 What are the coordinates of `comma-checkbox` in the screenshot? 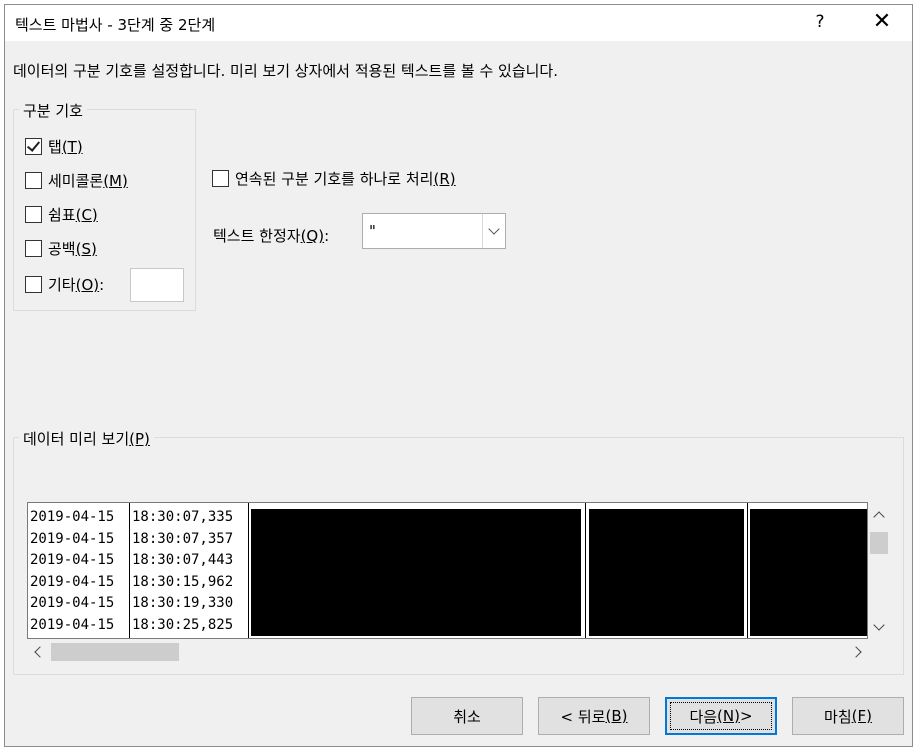 It's located at (33, 214).